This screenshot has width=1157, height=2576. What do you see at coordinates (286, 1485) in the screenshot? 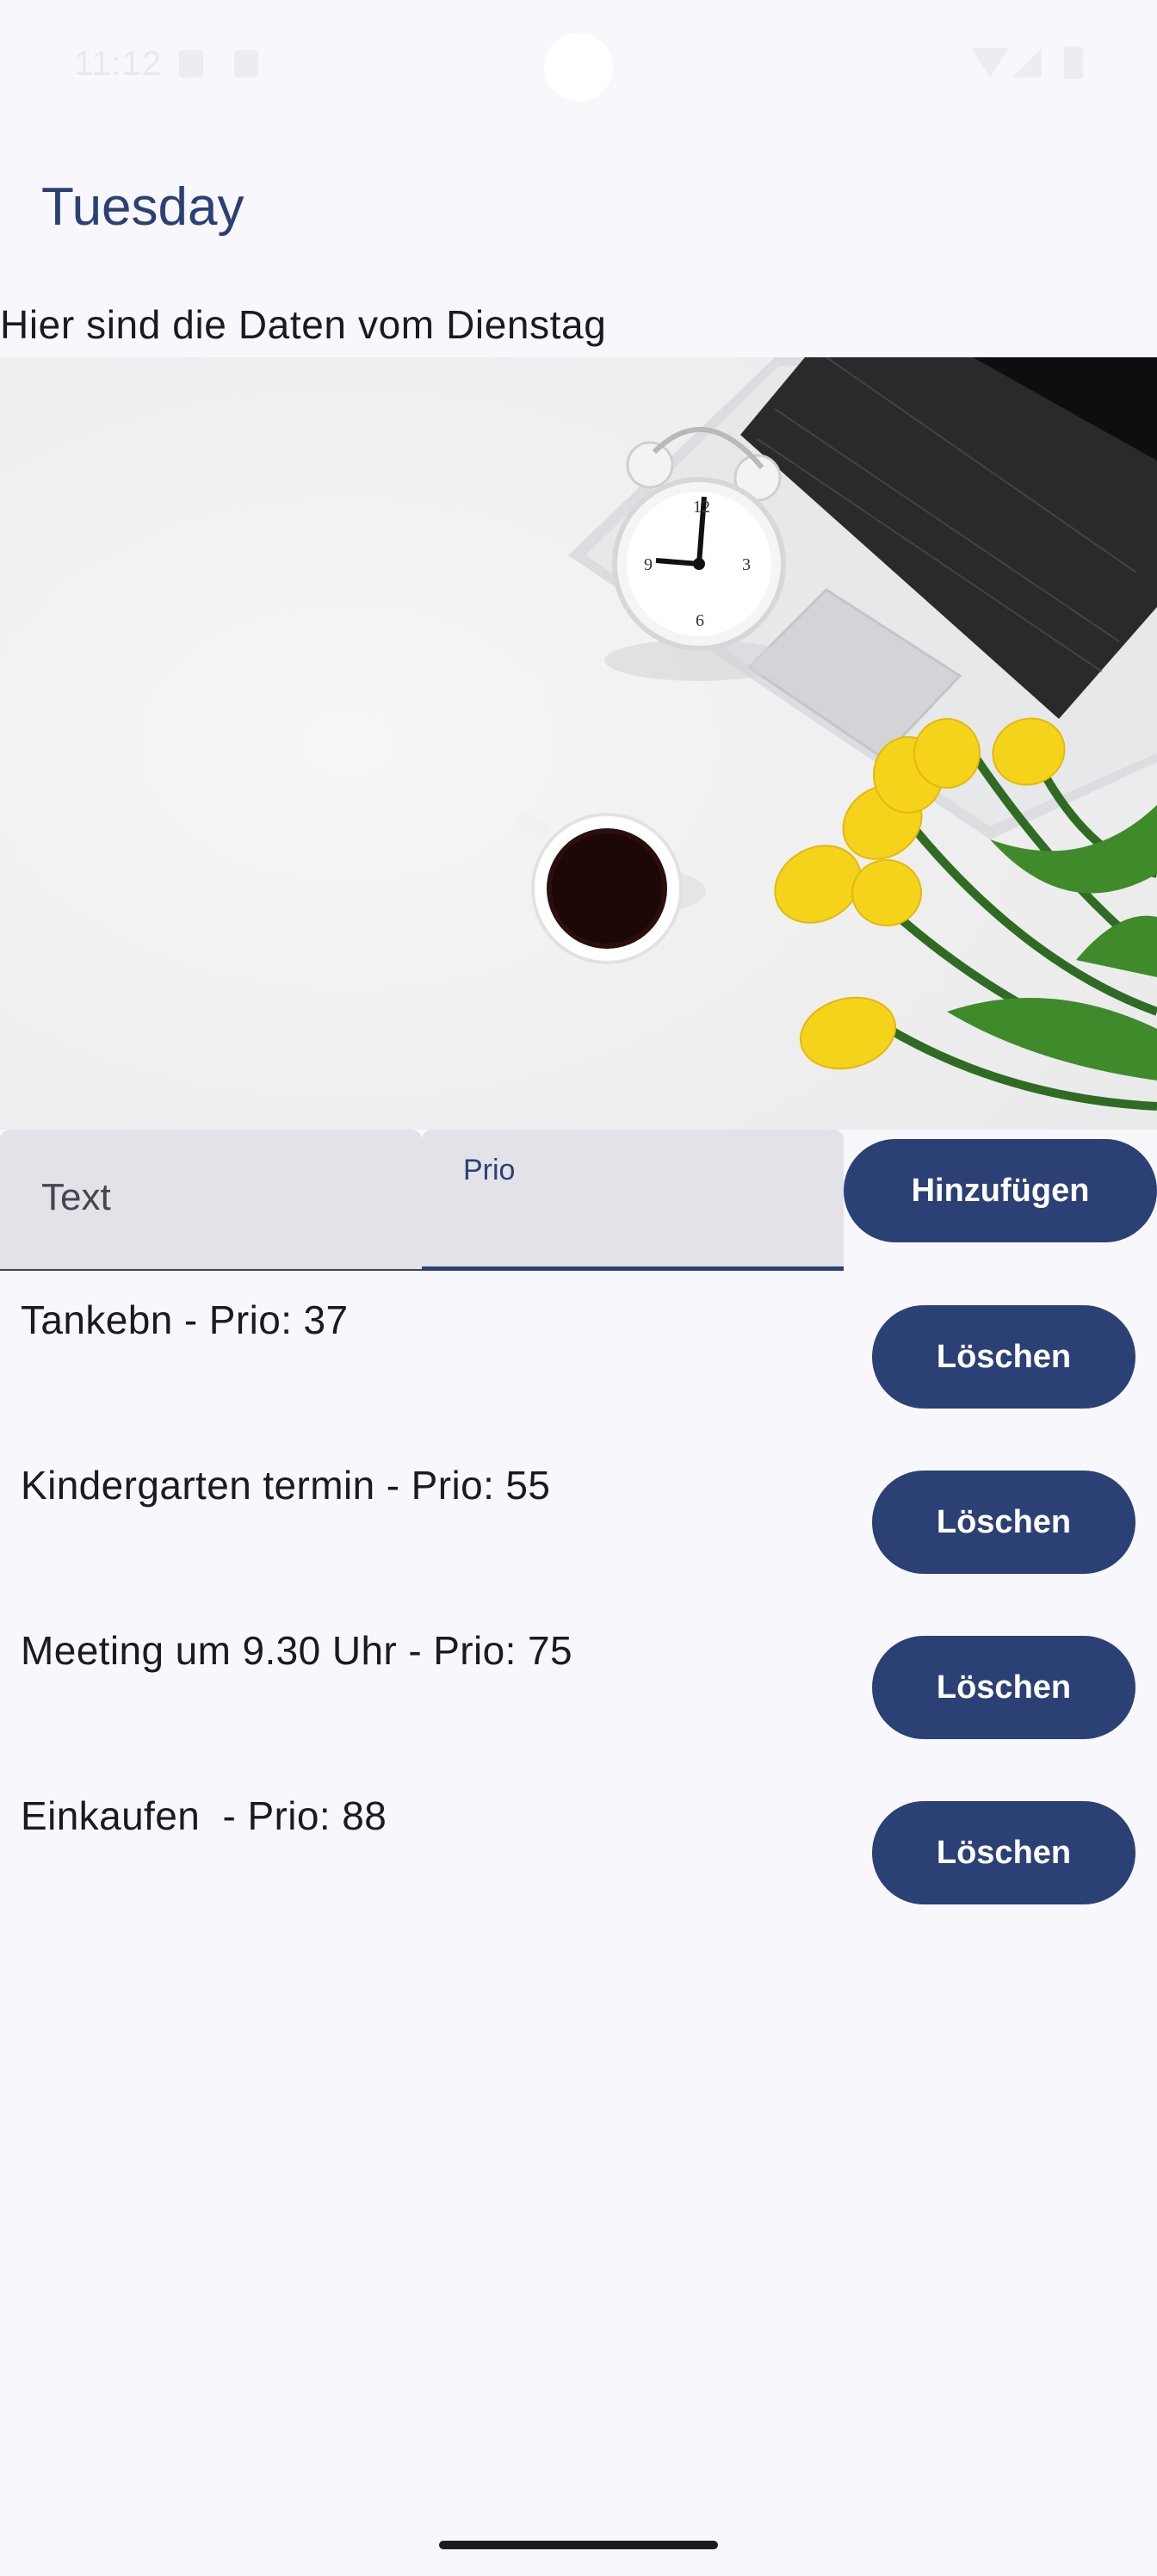
I see `list-item: Kindergarten termin - Prio: 55` at bounding box center [286, 1485].